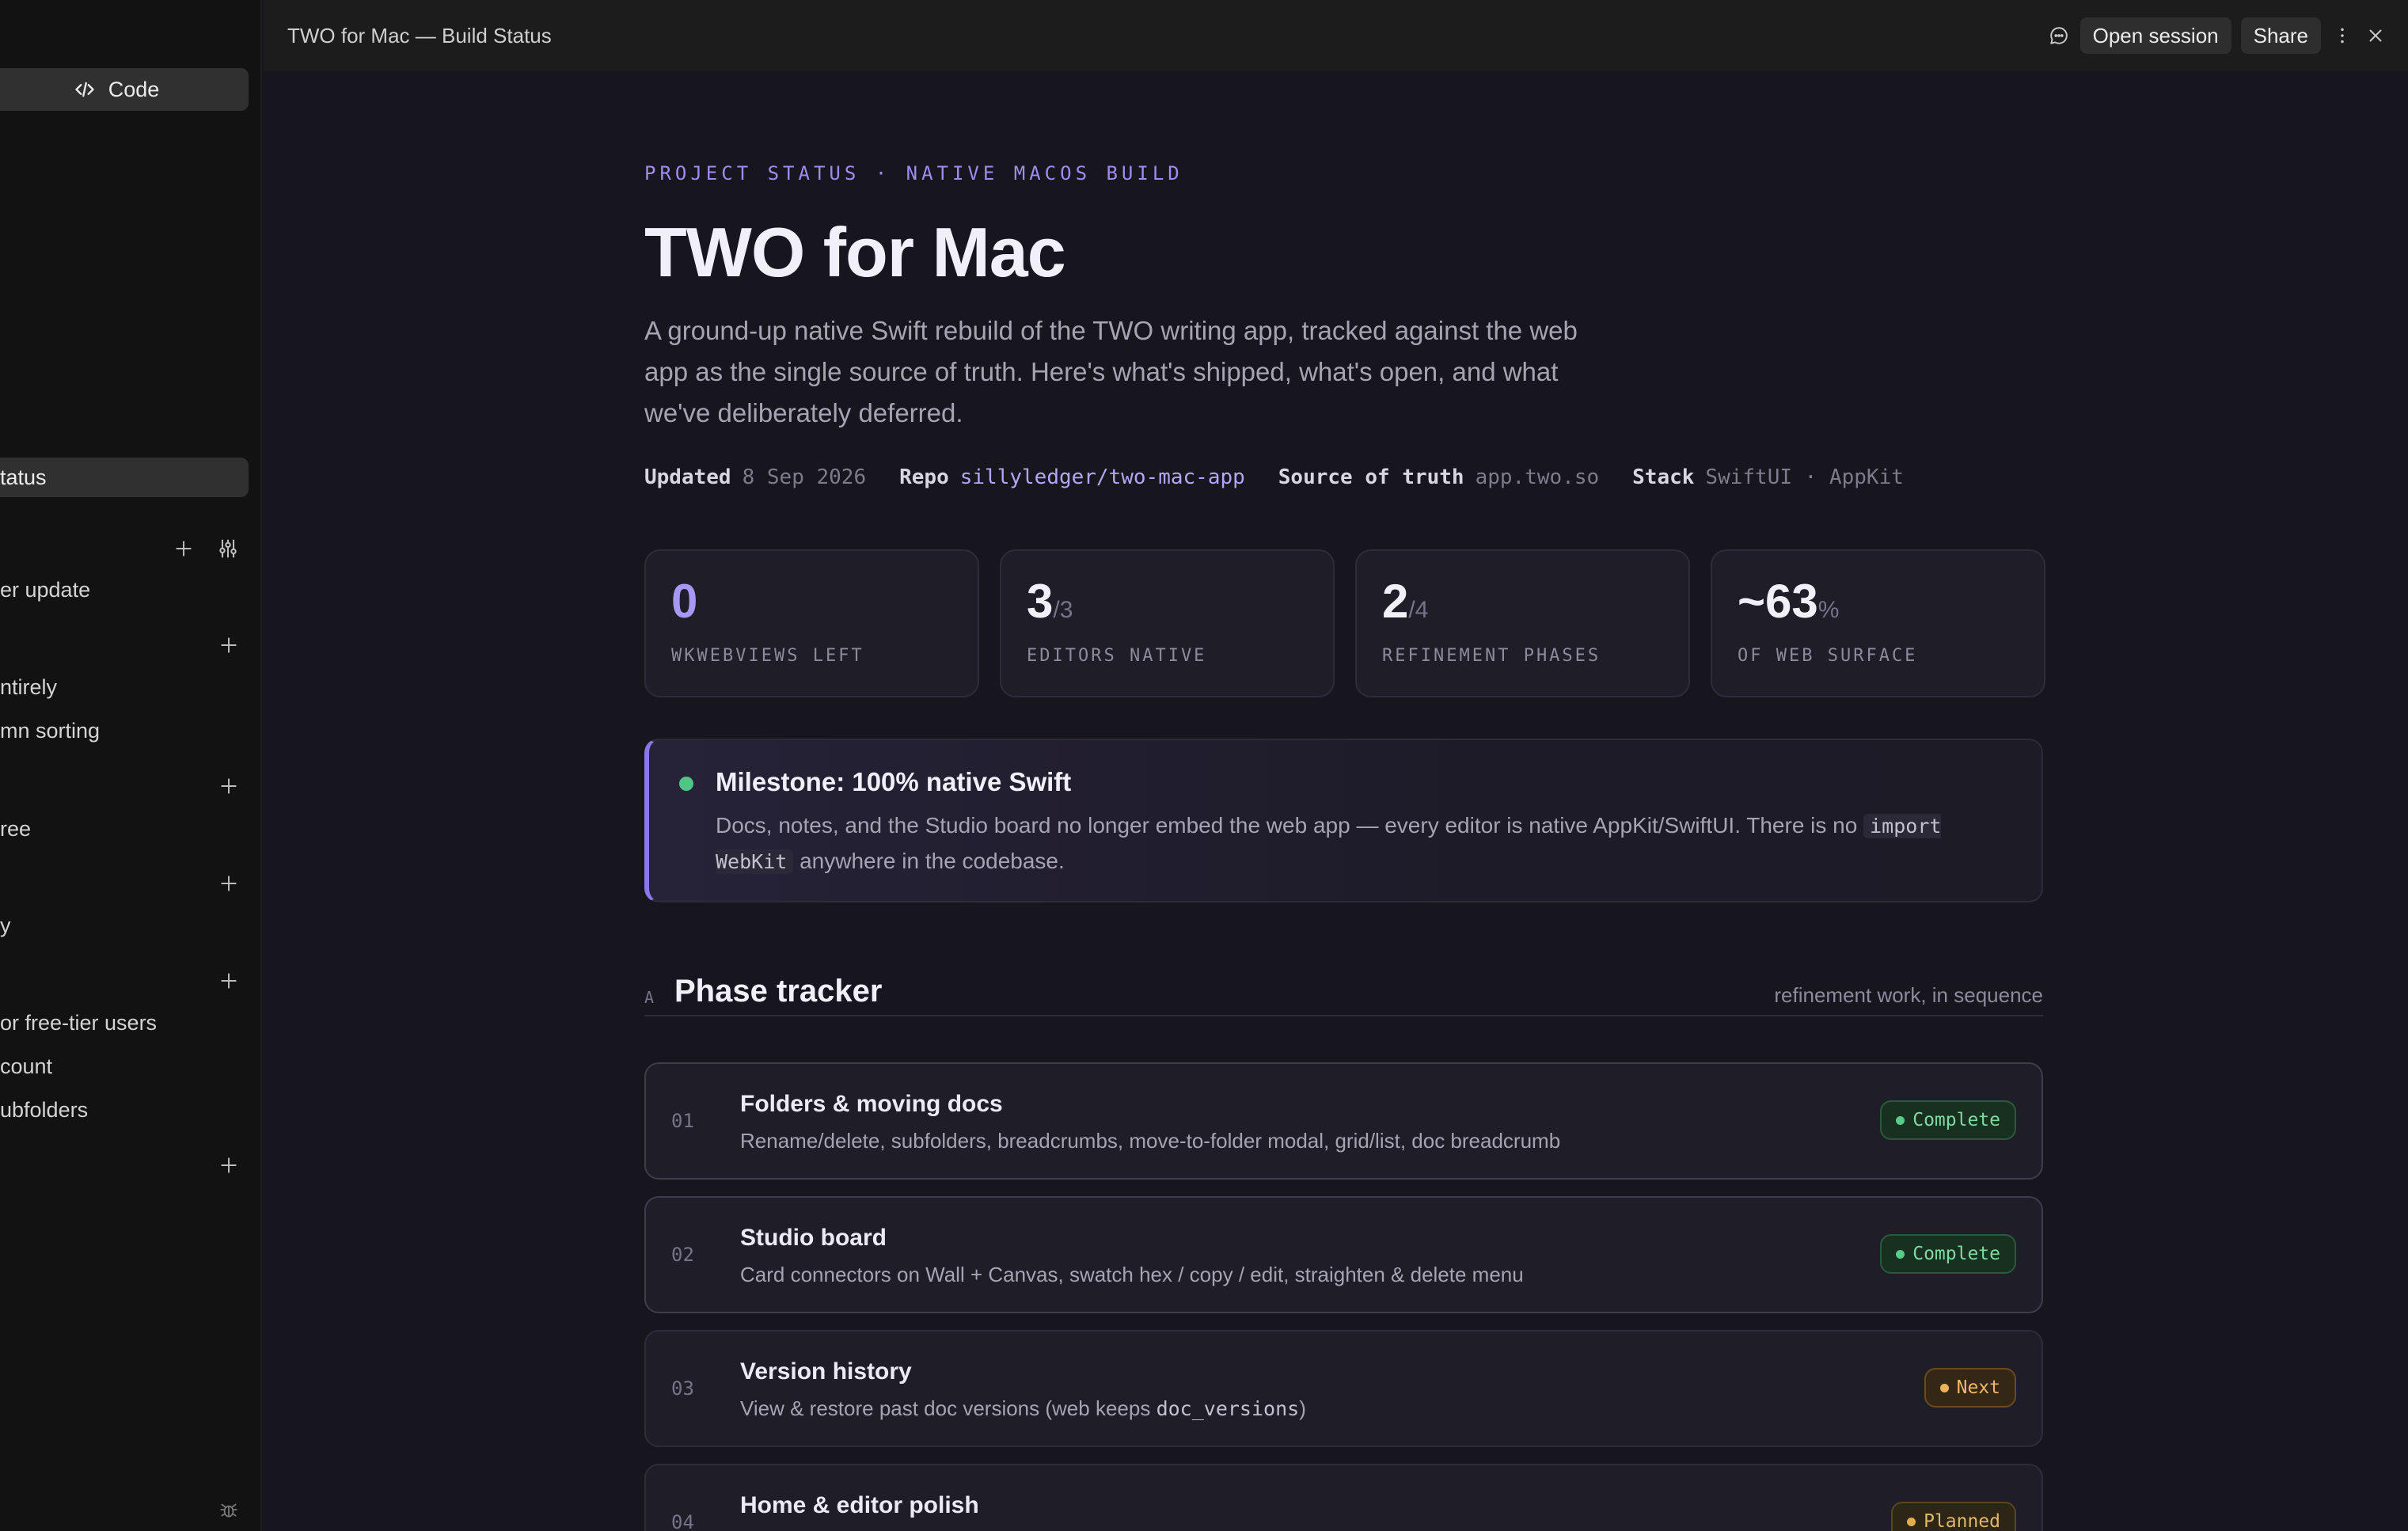 The height and width of the screenshot is (1531, 2408). I want to click on meta-stack-label: Stack, so click(1663, 477).